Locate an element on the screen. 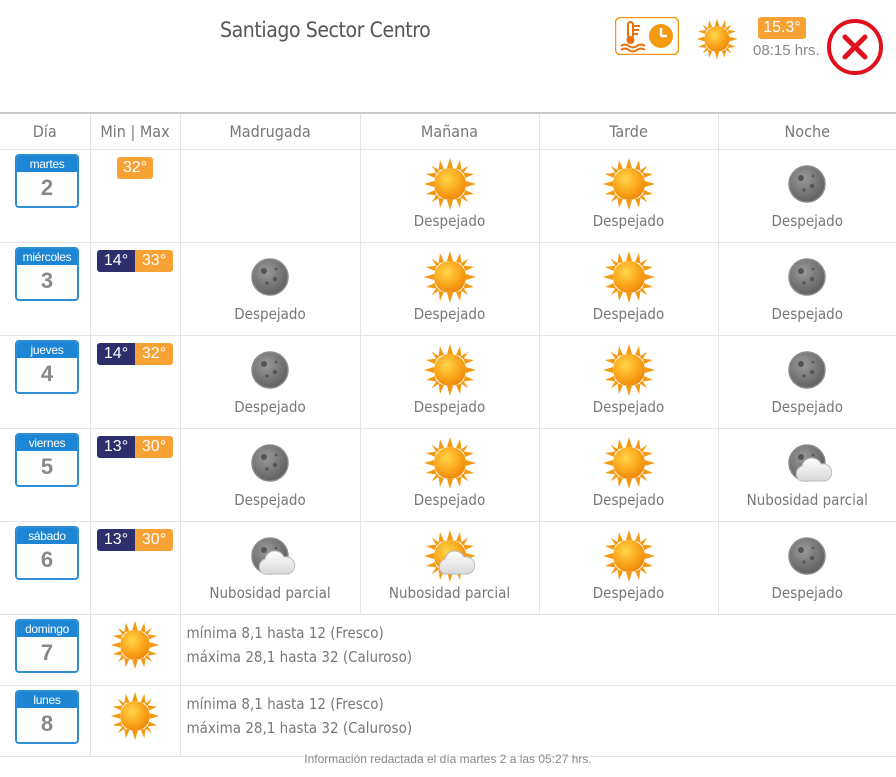 The width and height of the screenshot is (896, 777). current-sun-icon is located at coordinates (717, 39).